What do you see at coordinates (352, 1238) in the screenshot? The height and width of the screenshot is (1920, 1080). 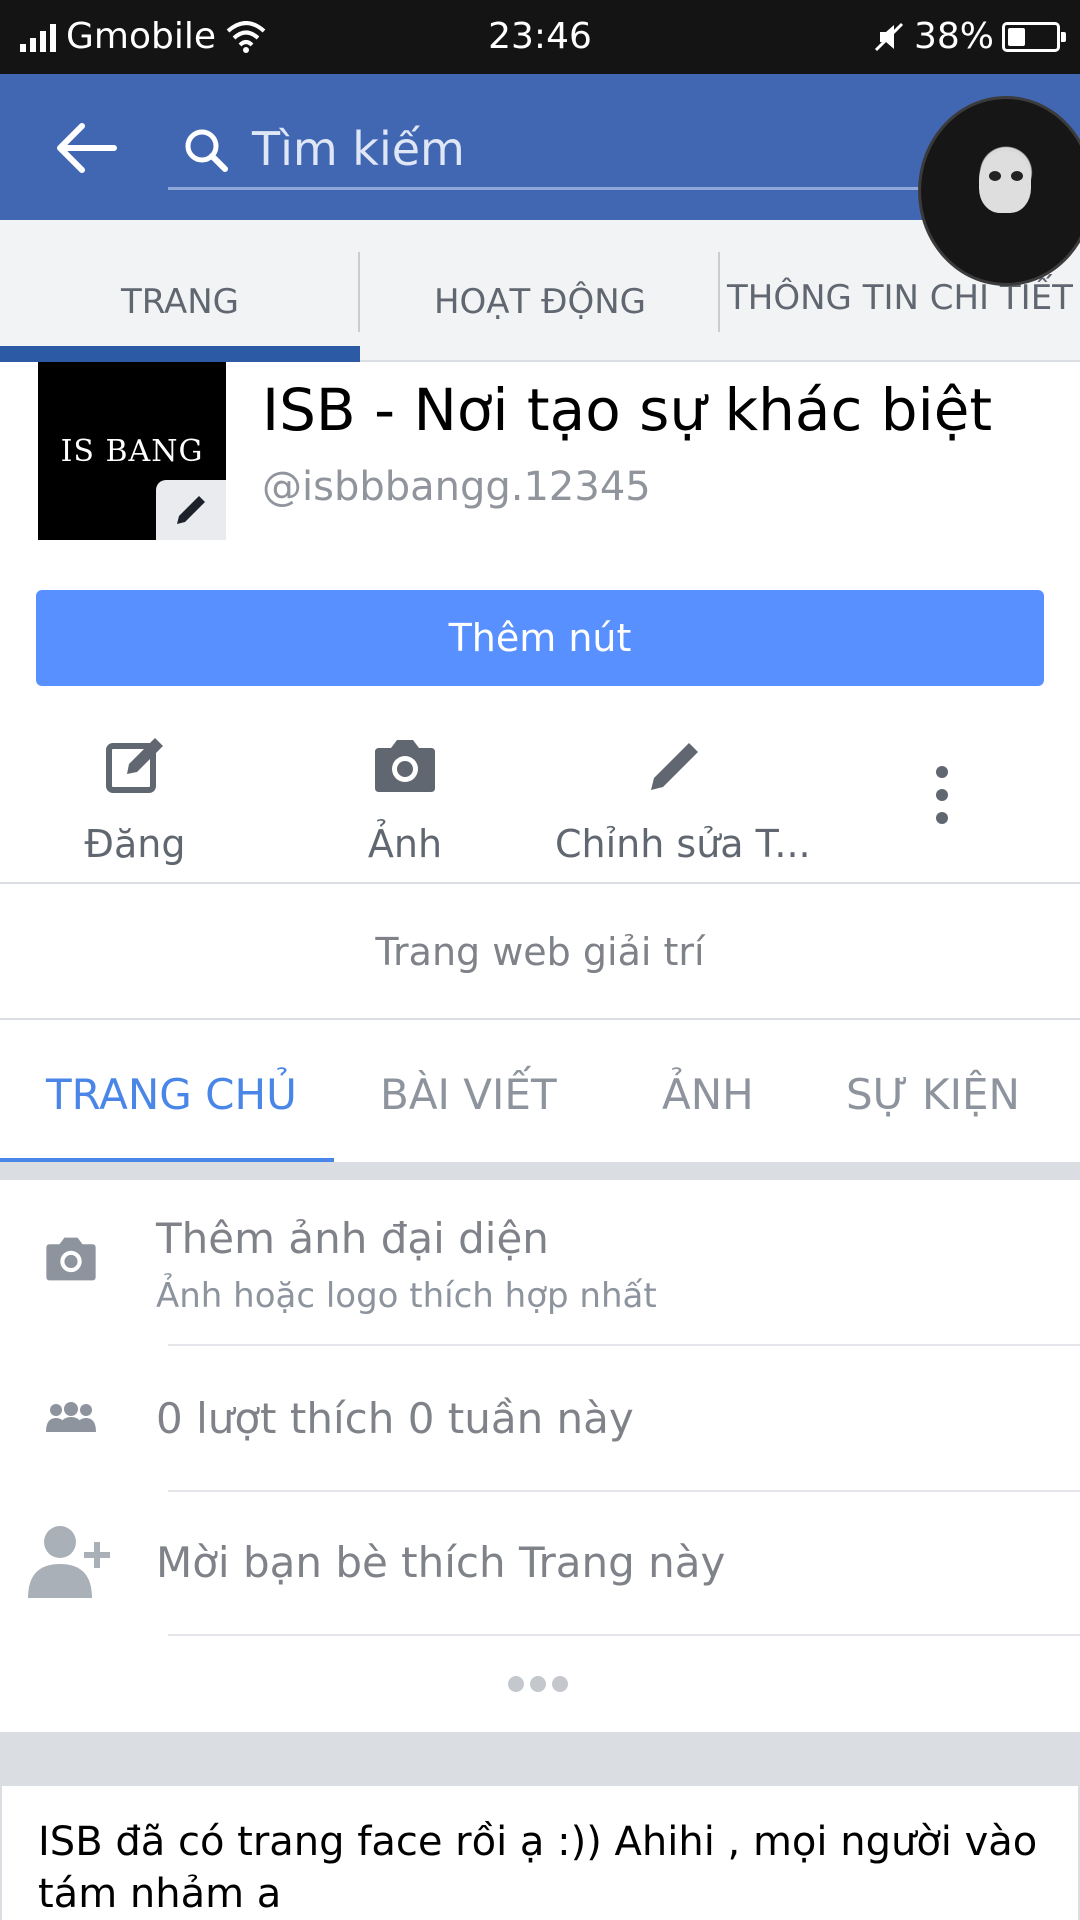 I see `add-profile-photo-title: Thêm ảnh đại diện` at bounding box center [352, 1238].